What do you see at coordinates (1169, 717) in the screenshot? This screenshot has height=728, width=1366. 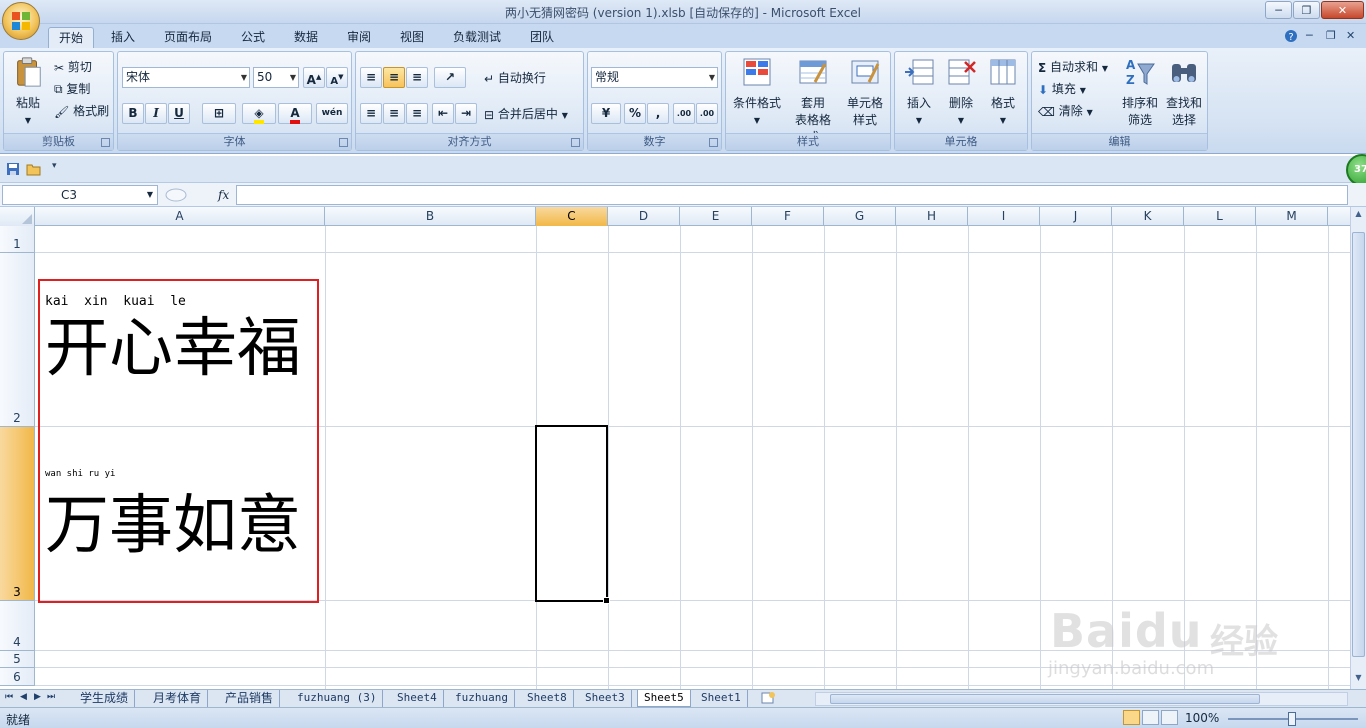 I see `page-break-view-icon` at bounding box center [1169, 717].